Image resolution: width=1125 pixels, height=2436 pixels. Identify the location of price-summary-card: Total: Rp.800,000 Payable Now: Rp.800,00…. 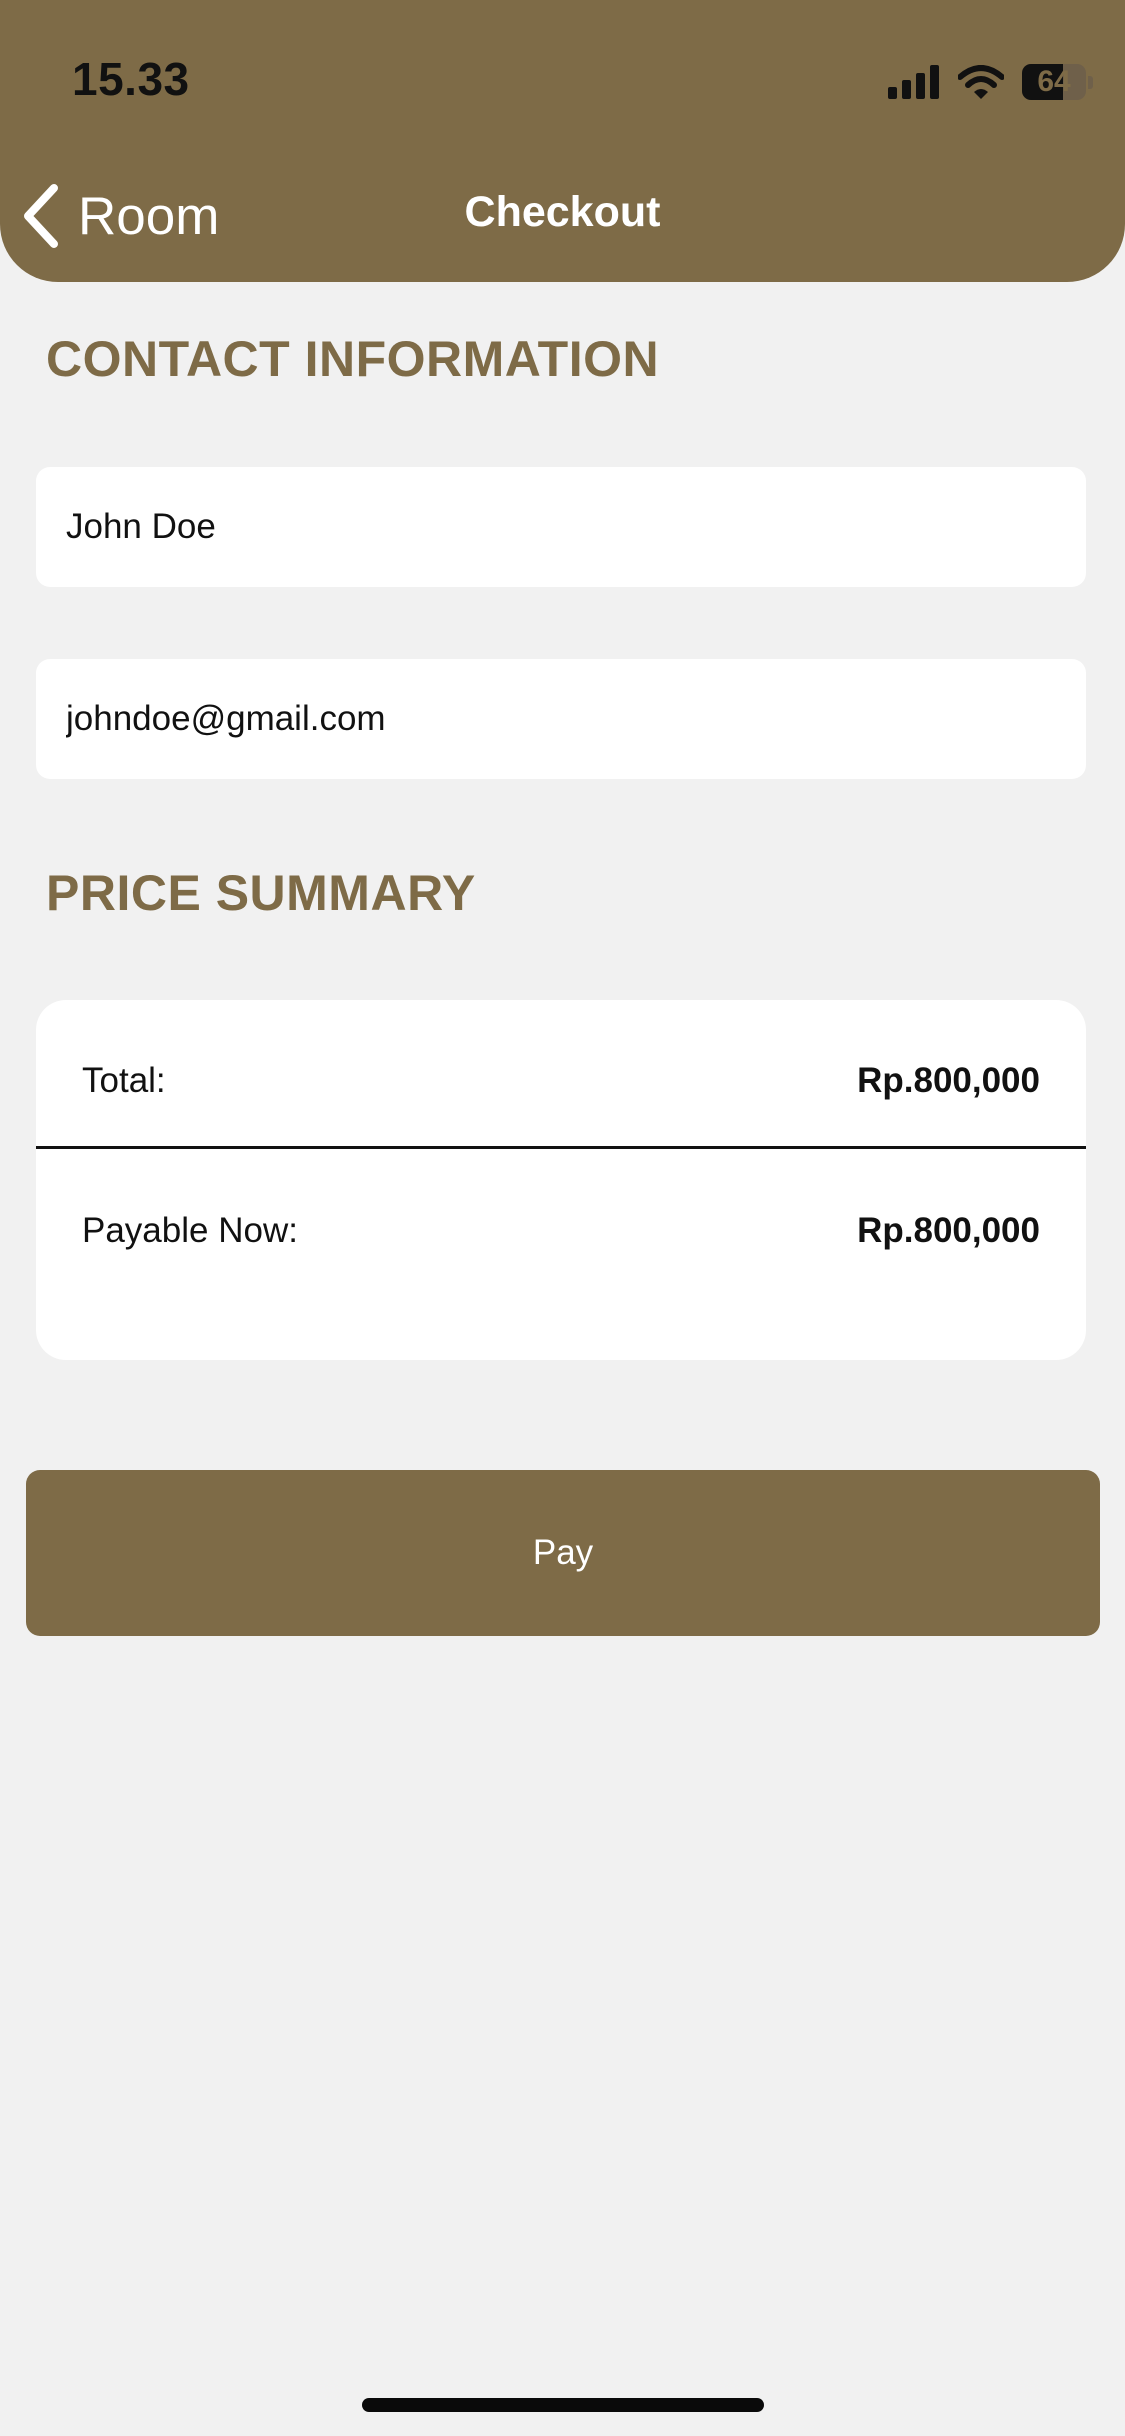
(561, 1180).